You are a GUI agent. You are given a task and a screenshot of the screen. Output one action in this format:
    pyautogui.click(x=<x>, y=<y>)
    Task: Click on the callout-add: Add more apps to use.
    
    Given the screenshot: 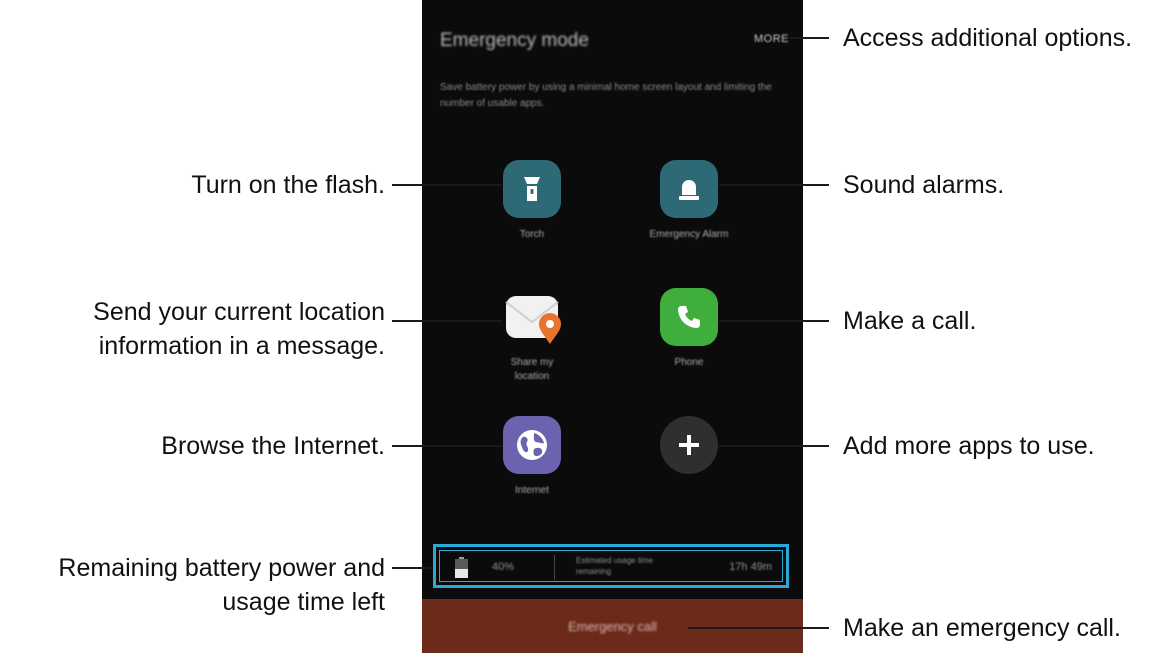 What is the action you would take?
    pyautogui.click(x=969, y=446)
    